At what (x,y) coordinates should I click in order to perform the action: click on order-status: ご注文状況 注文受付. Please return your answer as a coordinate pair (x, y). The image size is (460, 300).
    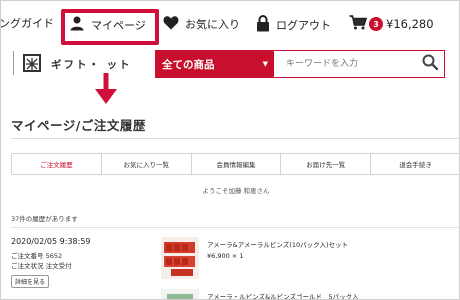
    Looking at the image, I should click on (41, 266).